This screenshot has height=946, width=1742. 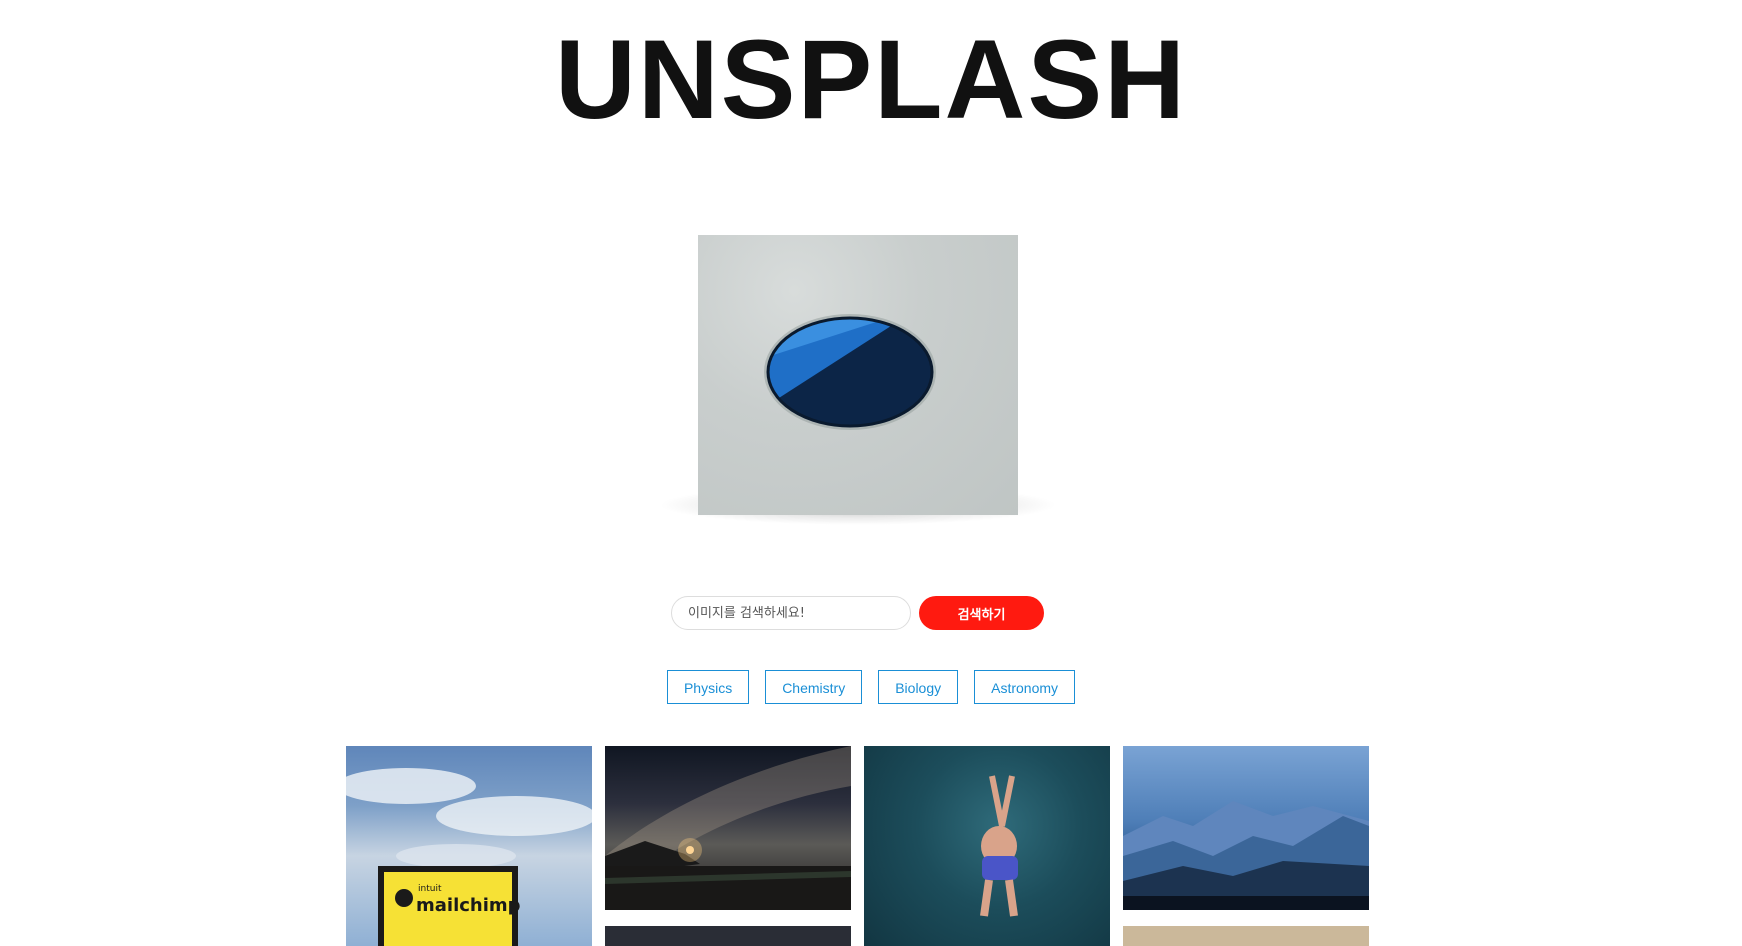 What do you see at coordinates (791, 613) in the screenshot?
I see `search-input` at bounding box center [791, 613].